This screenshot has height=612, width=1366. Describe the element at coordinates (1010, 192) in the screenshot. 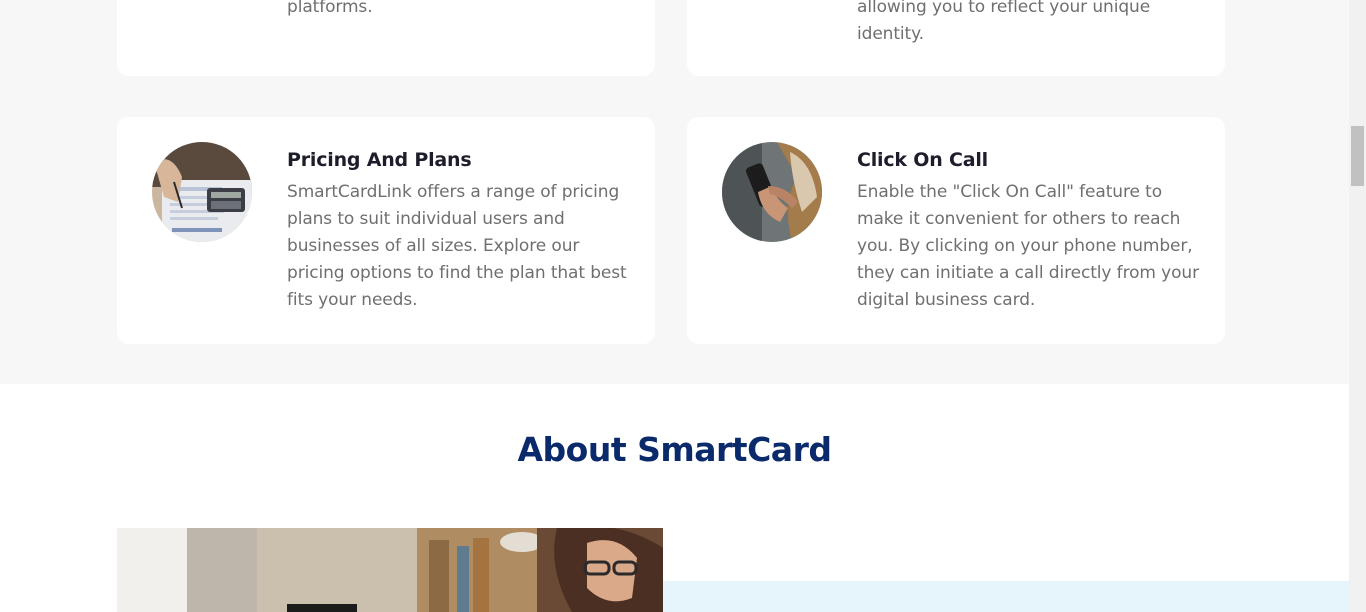

I see `card-desc-call-line1: Enable the "Click On Call" feature to` at that location.